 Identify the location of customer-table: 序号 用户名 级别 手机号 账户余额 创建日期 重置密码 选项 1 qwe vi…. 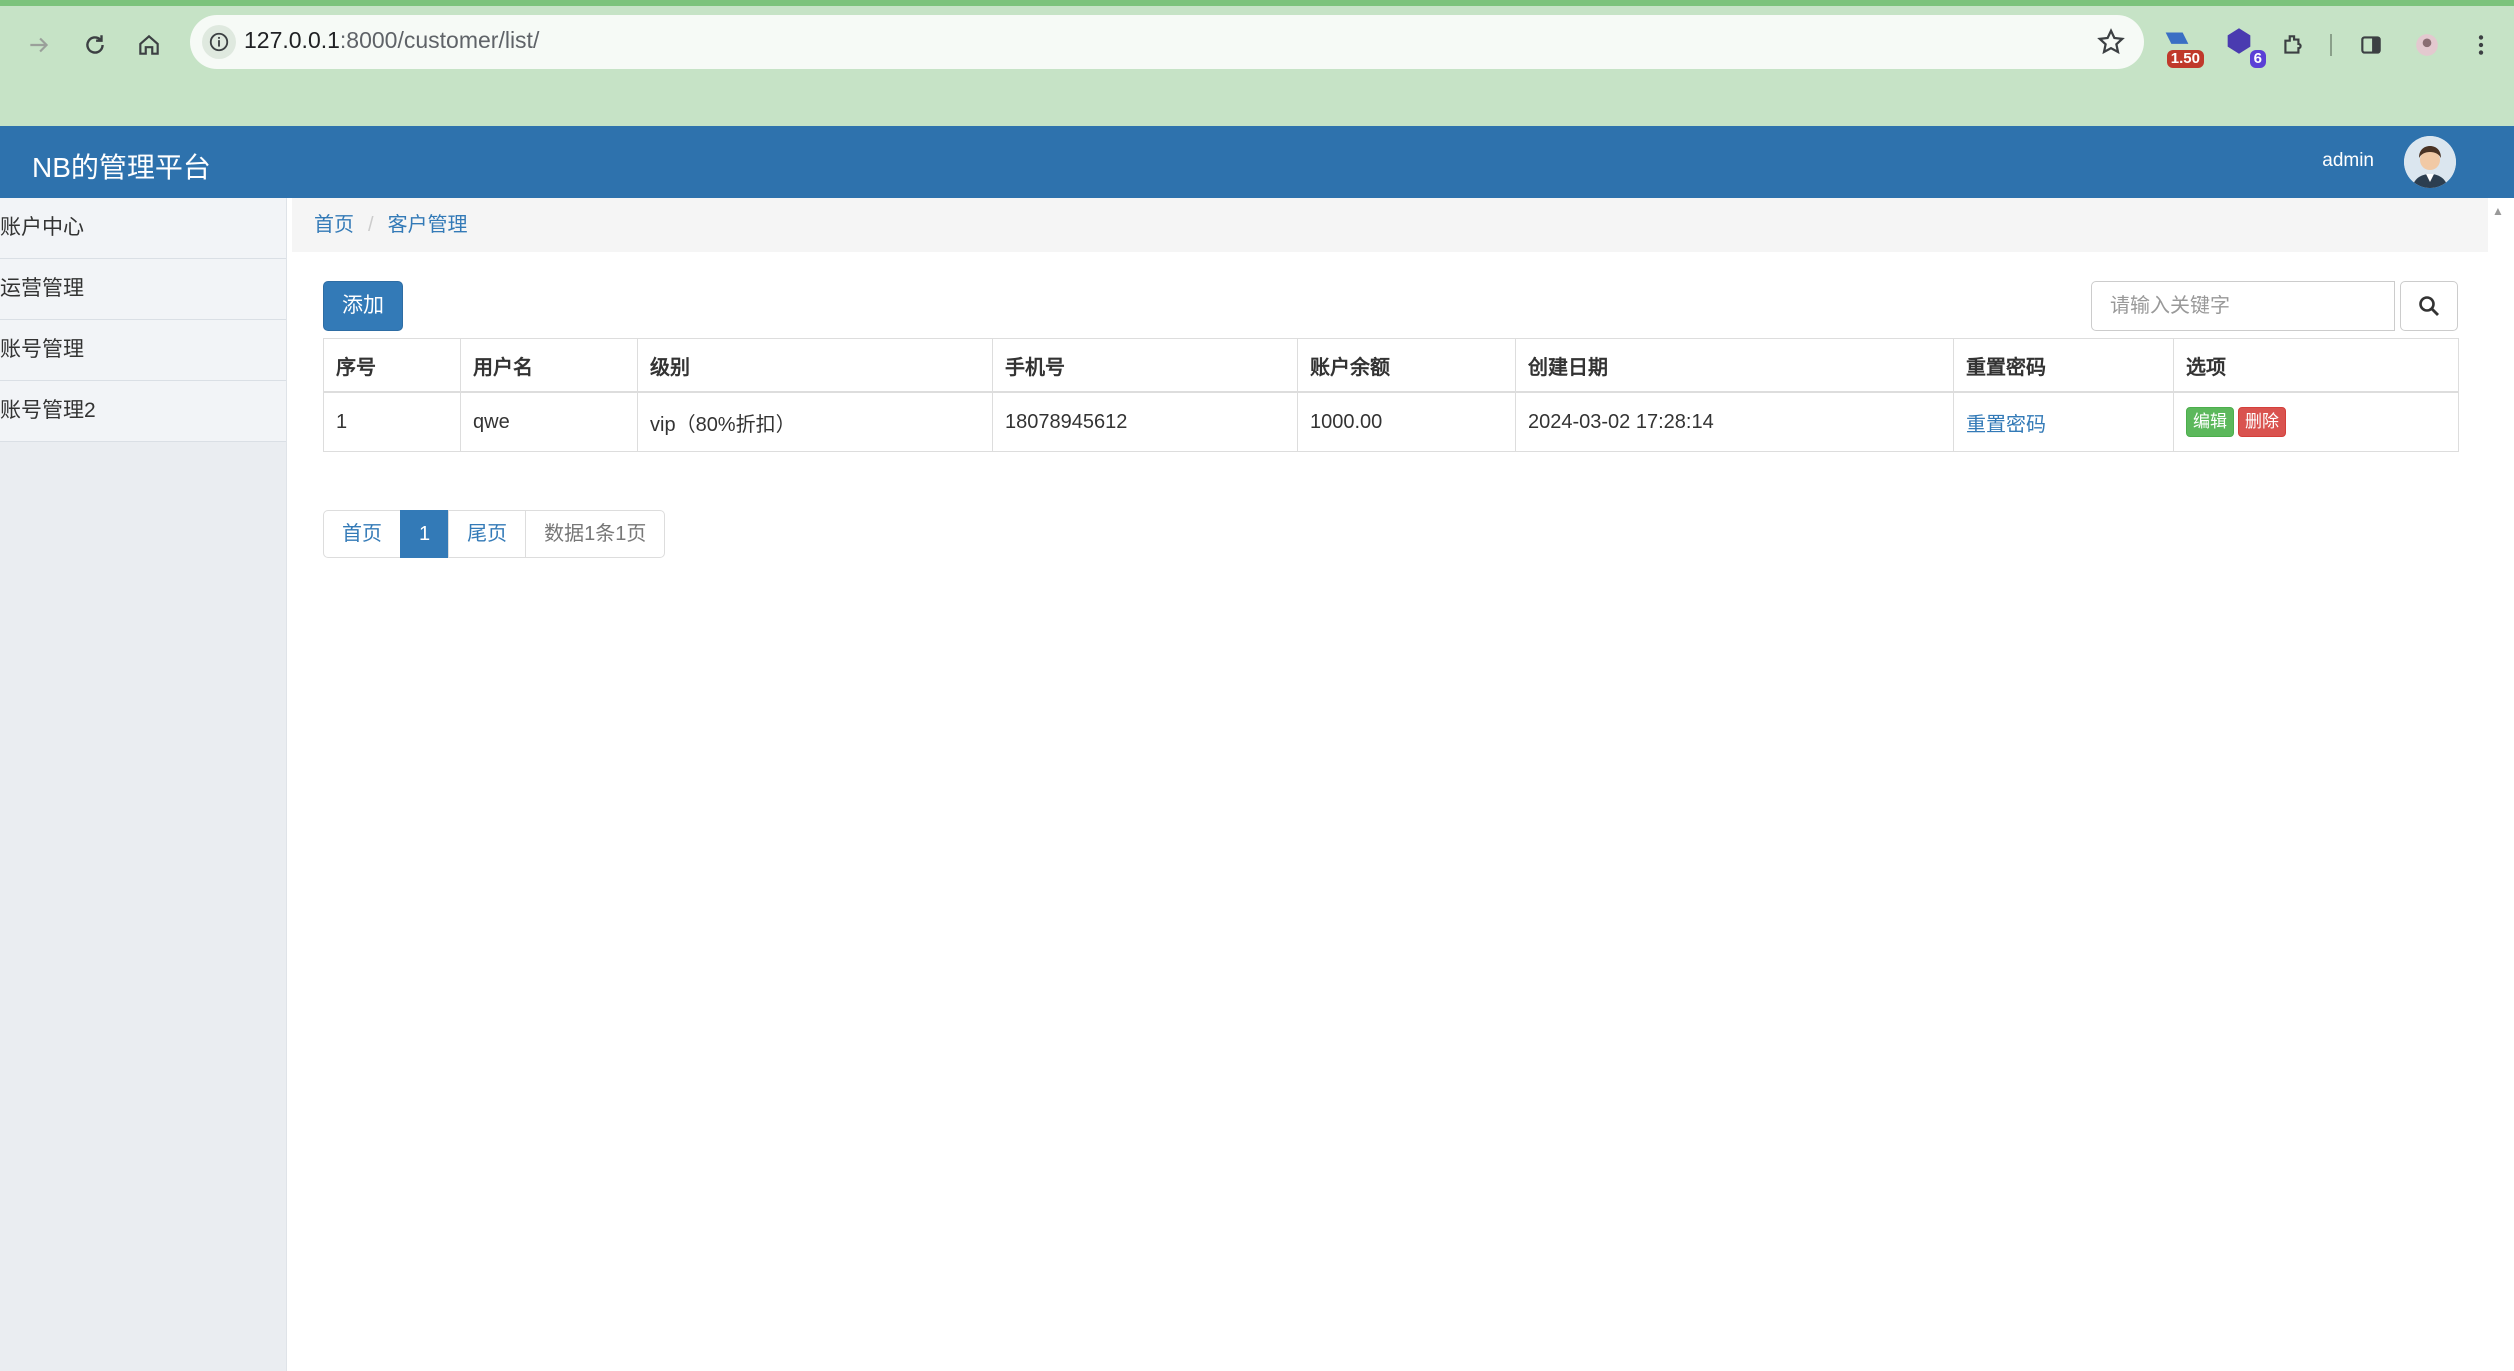
(1391, 395).